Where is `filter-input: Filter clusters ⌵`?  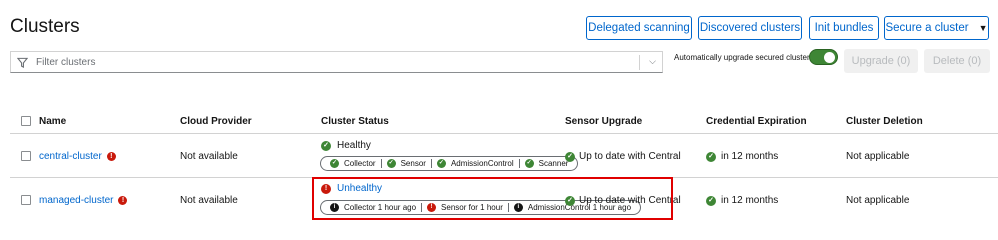
filter-input: Filter clusters ⌵ is located at coordinates (336, 62).